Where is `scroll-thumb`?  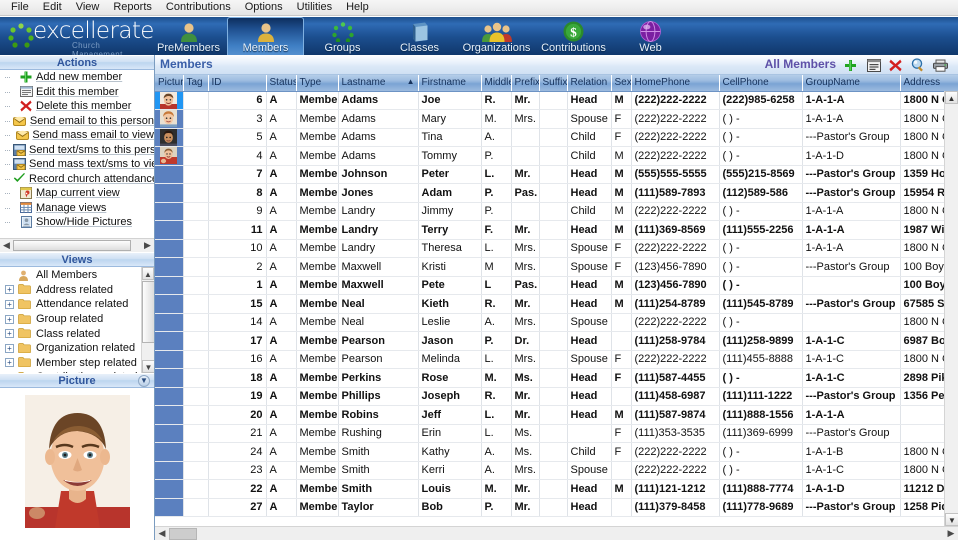
scroll-thumb is located at coordinates (72, 245).